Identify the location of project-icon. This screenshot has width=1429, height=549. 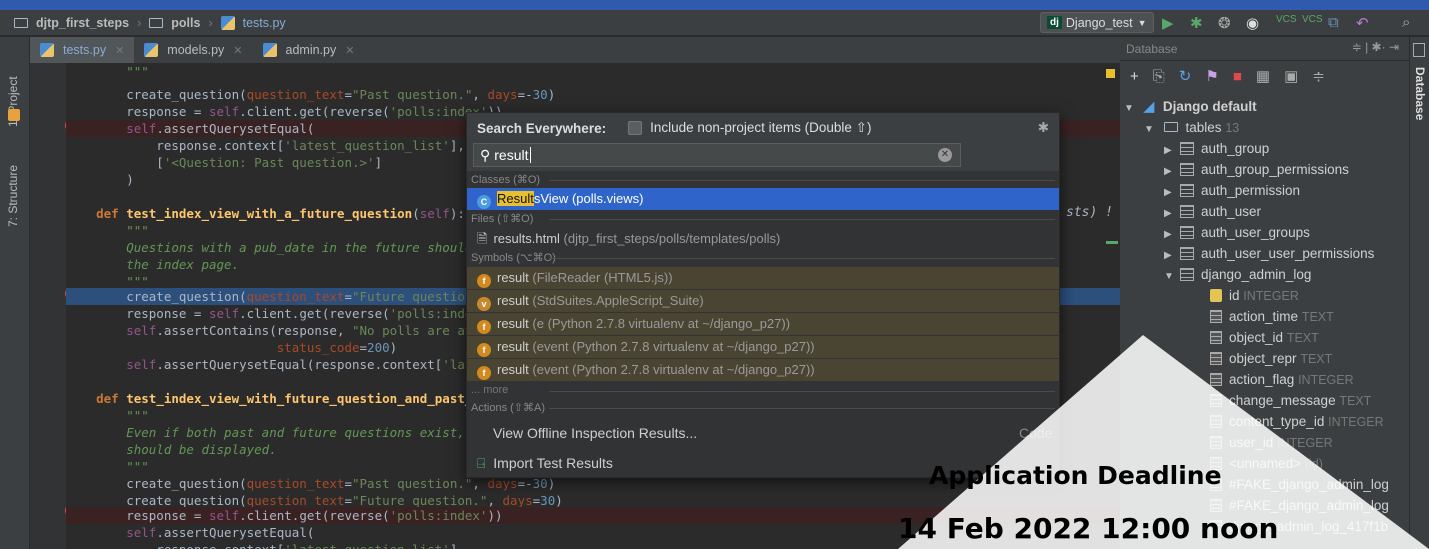
(14, 115).